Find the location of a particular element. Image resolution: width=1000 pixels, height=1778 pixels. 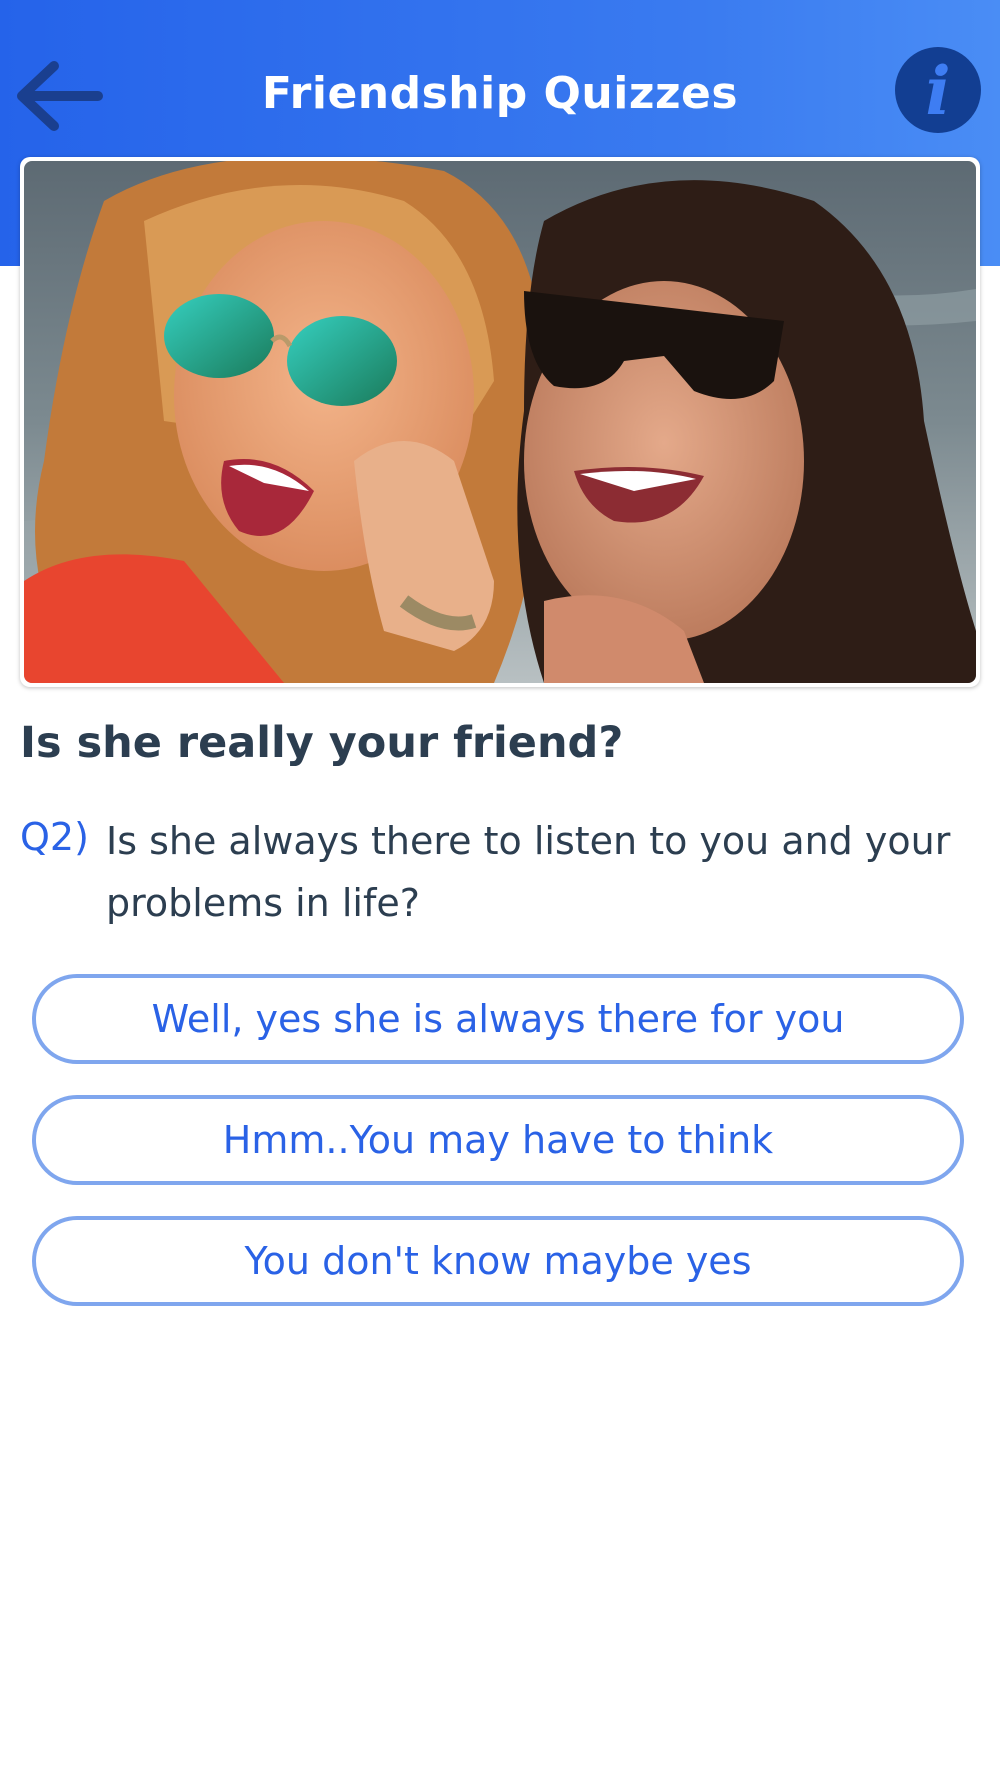

info-button: i is located at coordinates (938, 90).